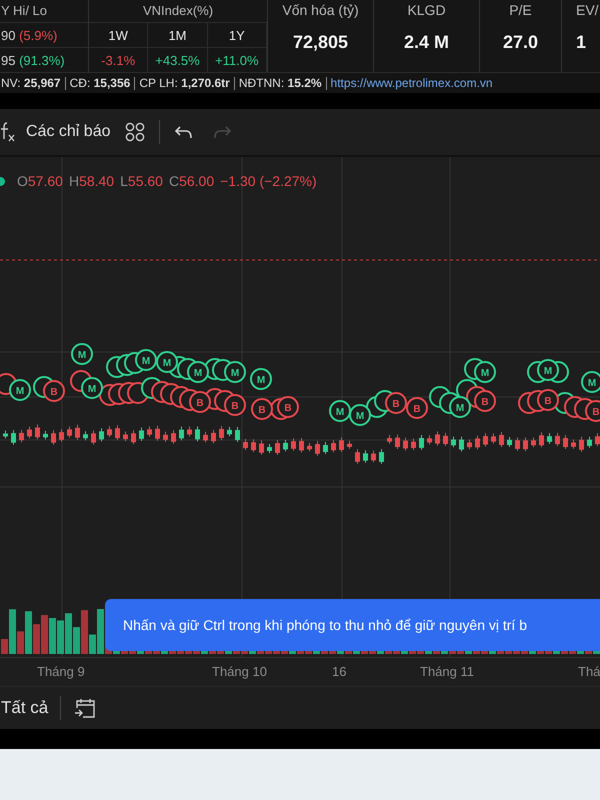 The width and height of the screenshot is (600, 800). What do you see at coordinates (320, 9) in the screenshot?
I see `stat-label: Vốn hóa (tỷ)` at bounding box center [320, 9].